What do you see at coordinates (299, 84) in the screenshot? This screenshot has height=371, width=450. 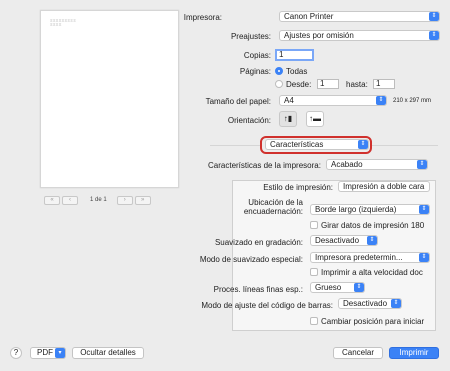 I see `pages-from-label: Desde:` at bounding box center [299, 84].